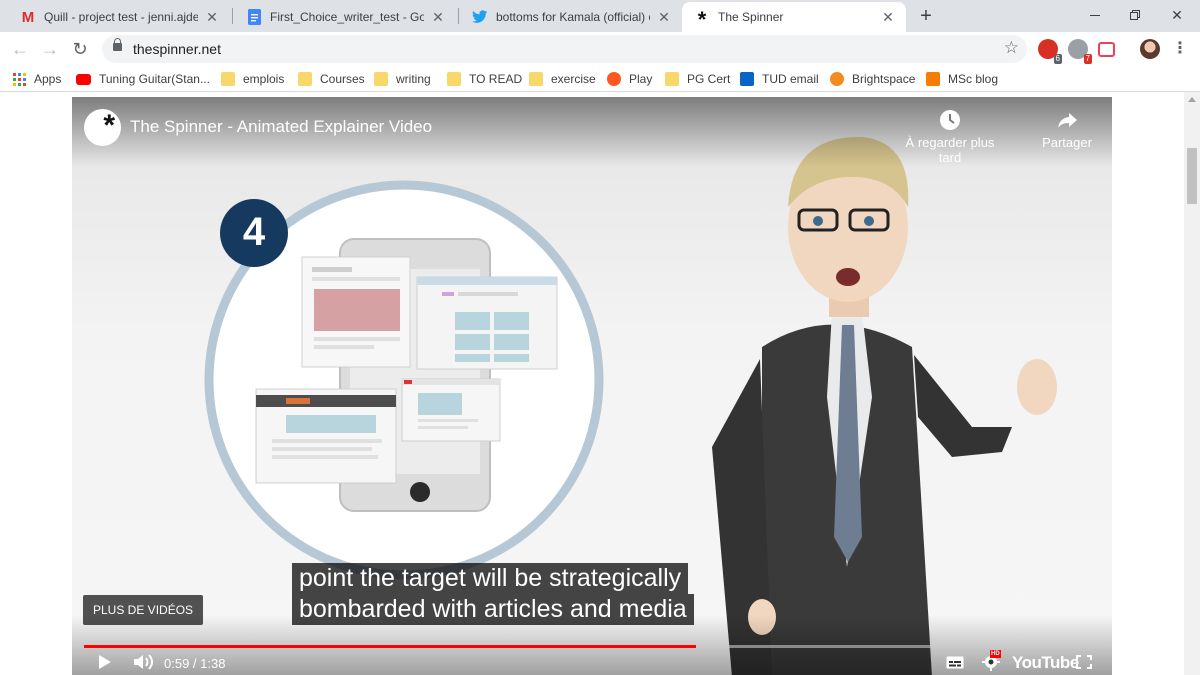 The height and width of the screenshot is (675, 1200). I want to click on close-window-button: ✕, so click(1177, 15).